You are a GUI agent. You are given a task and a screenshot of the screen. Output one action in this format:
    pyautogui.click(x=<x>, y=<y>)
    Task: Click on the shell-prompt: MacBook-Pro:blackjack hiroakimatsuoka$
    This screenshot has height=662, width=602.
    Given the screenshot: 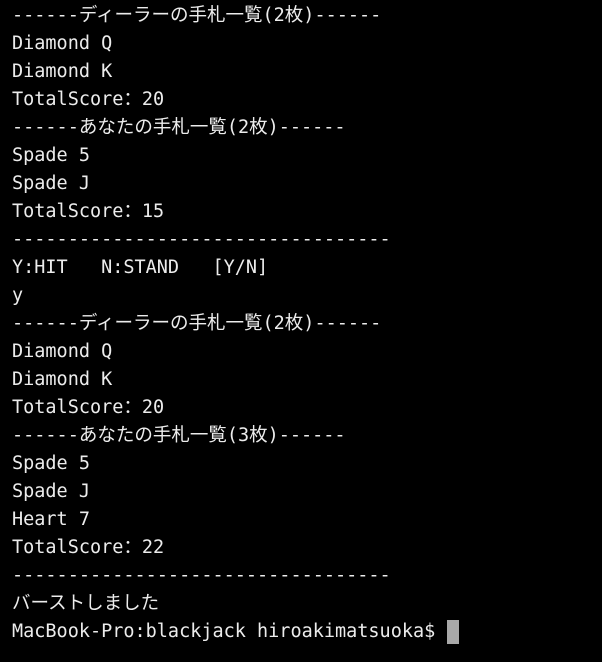 What is the action you would take?
    pyautogui.click(x=224, y=631)
    